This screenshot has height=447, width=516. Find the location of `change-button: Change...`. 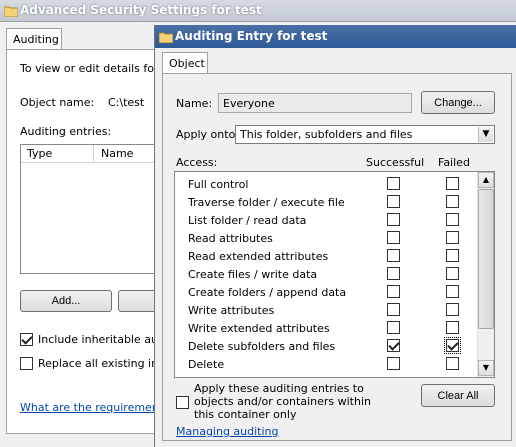

change-button: Change... is located at coordinates (458, 102).